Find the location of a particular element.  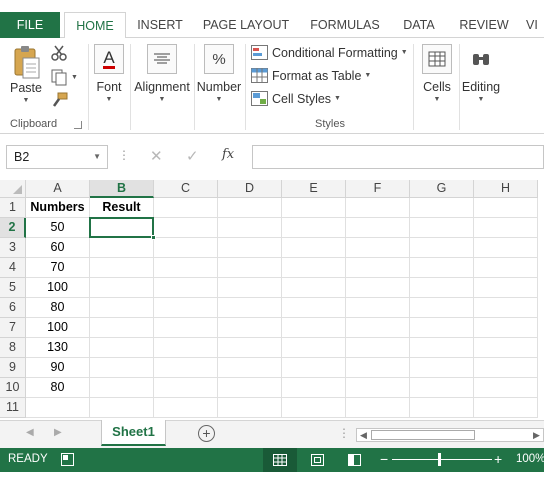

cell-b1: Result is located at coordinates (122, 208).